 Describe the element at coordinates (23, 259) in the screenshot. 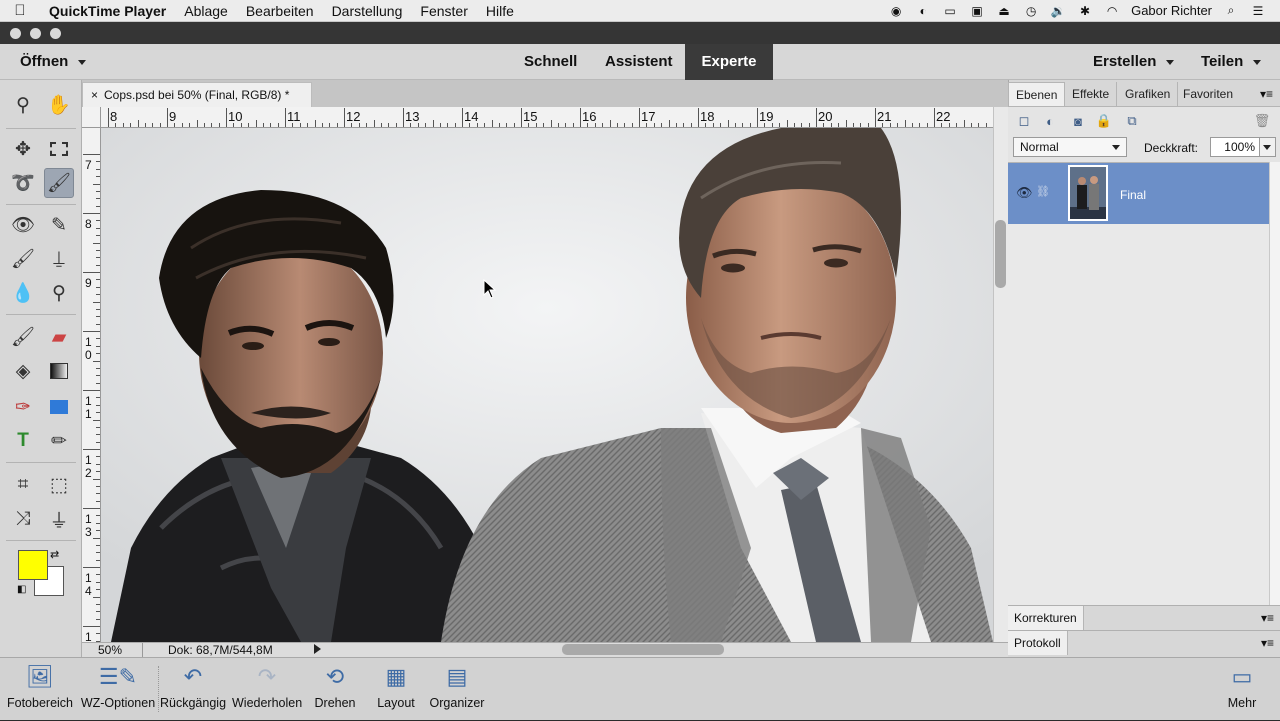

I see `smart-brush-tool-icon: 🖌` at that location.